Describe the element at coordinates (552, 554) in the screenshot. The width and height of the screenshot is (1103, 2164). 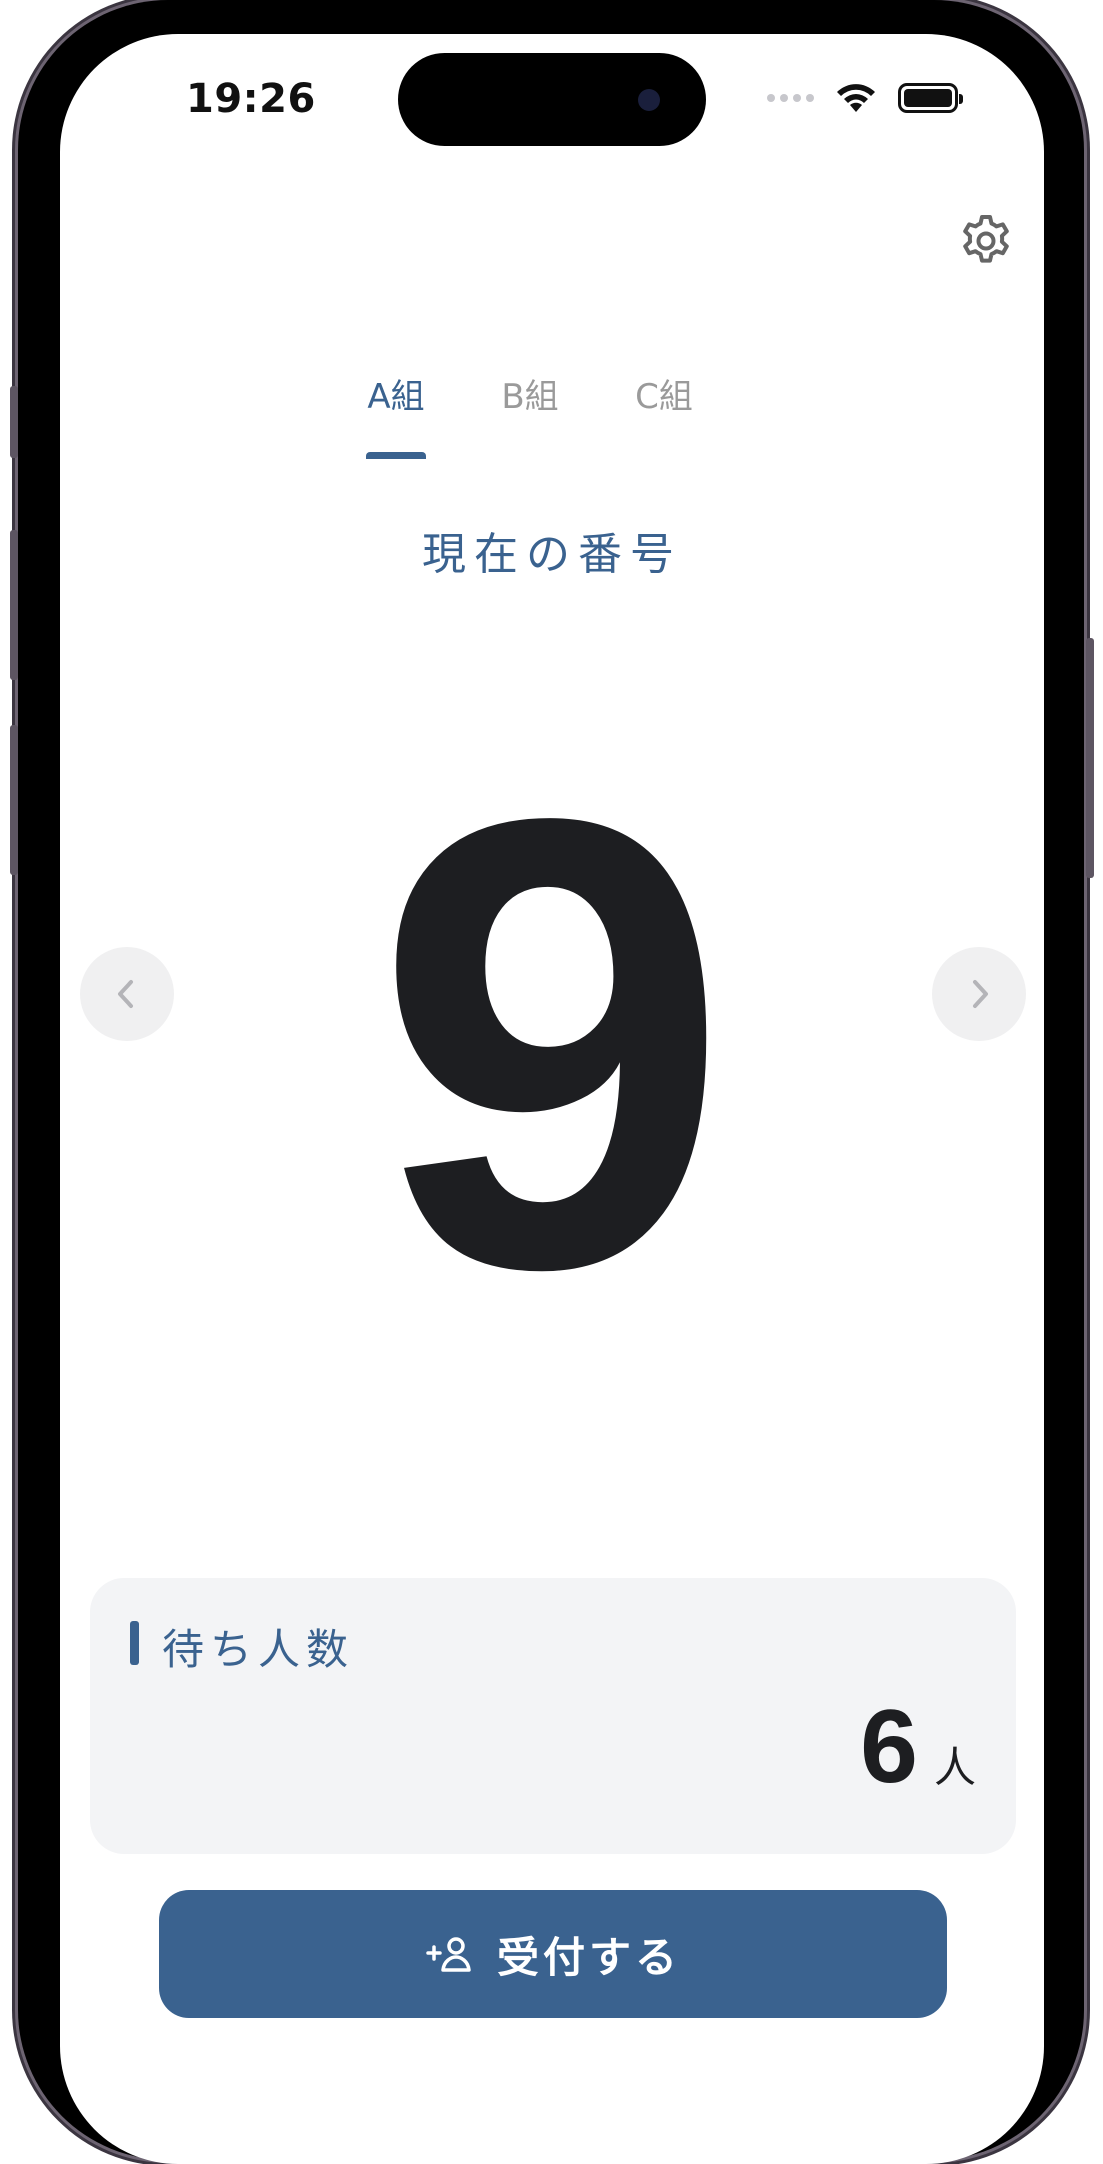
I see `current-number-label: 現在の番号` at that location.